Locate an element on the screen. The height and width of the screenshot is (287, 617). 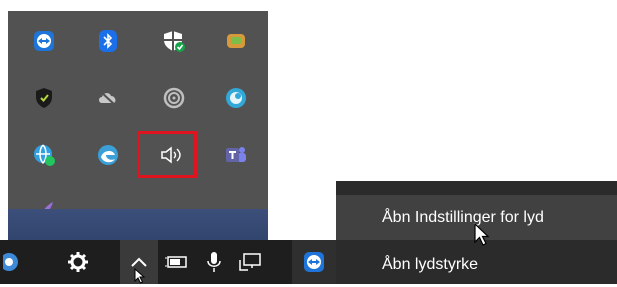
remote-globe-icon is located at coordinates (44, 155).